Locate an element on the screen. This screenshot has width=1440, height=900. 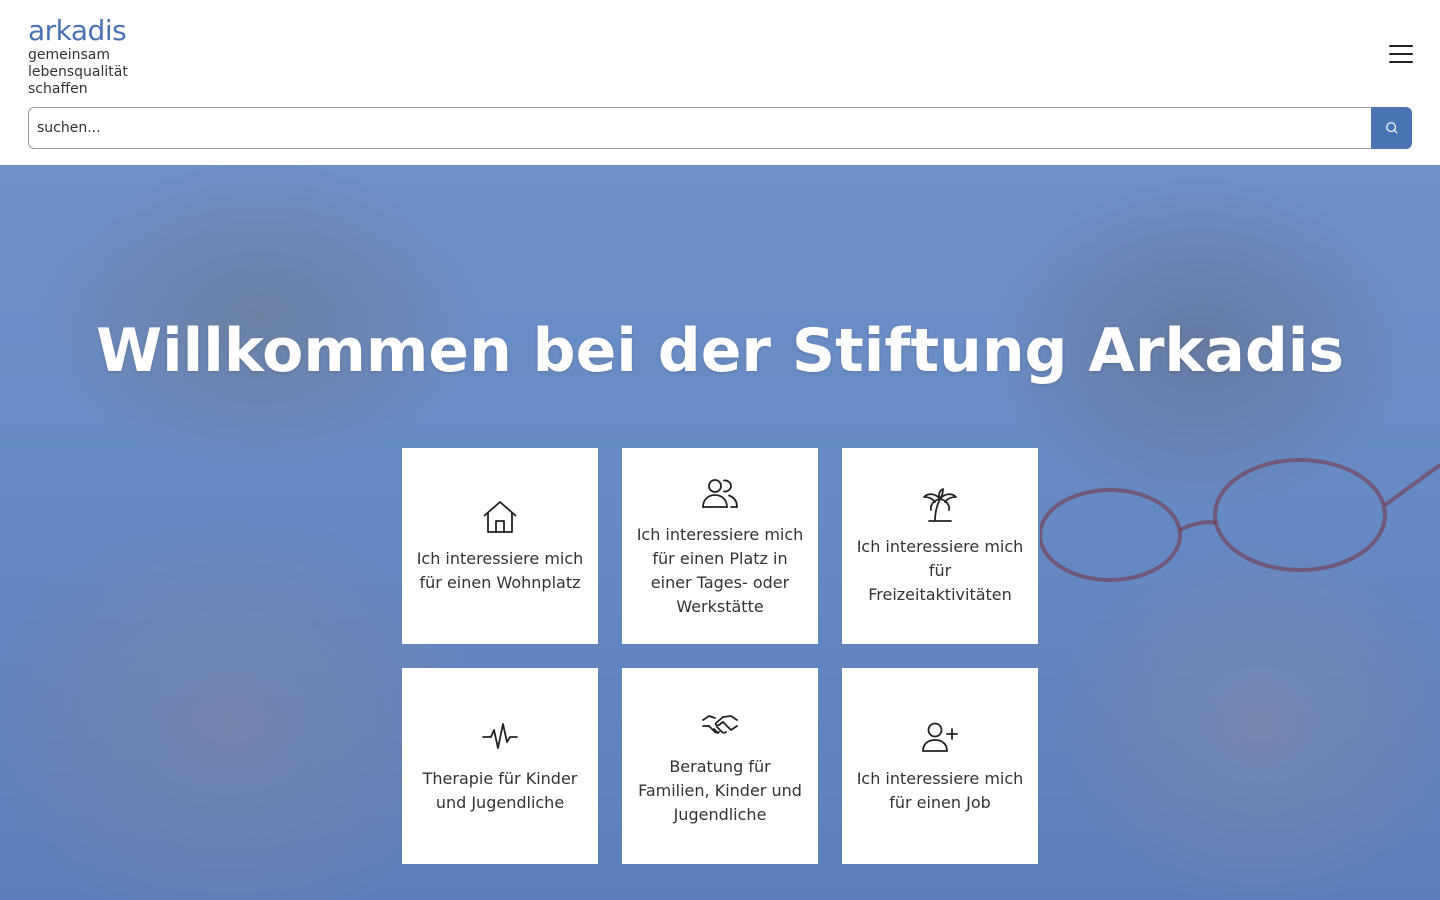
hero-photo-glasses is located at coordinates (1240, 520).